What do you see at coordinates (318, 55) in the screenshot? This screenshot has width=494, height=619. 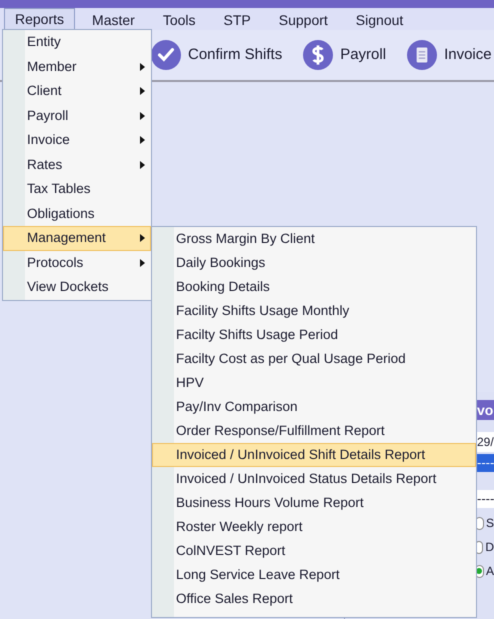 I see `dollar-icon` at bounding box center [318, 55].